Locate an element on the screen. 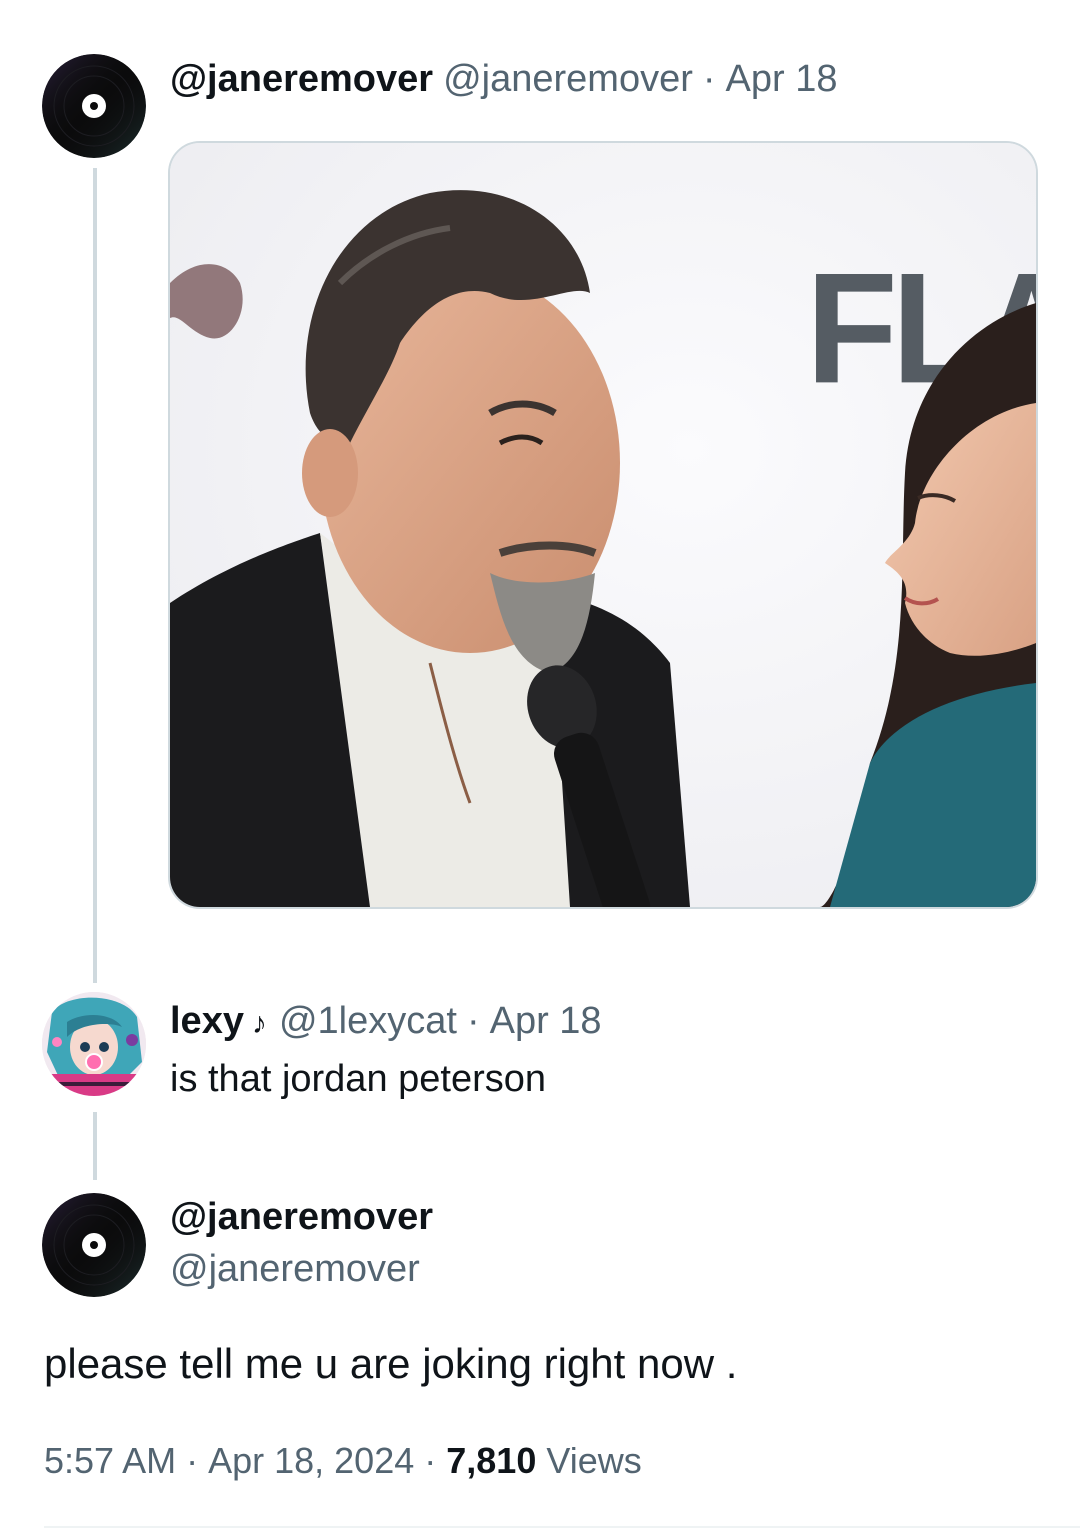 The image size is (1080, 1531). tweet-full-date: Apr 18, 2024 is located at coordinates (311, 1461).